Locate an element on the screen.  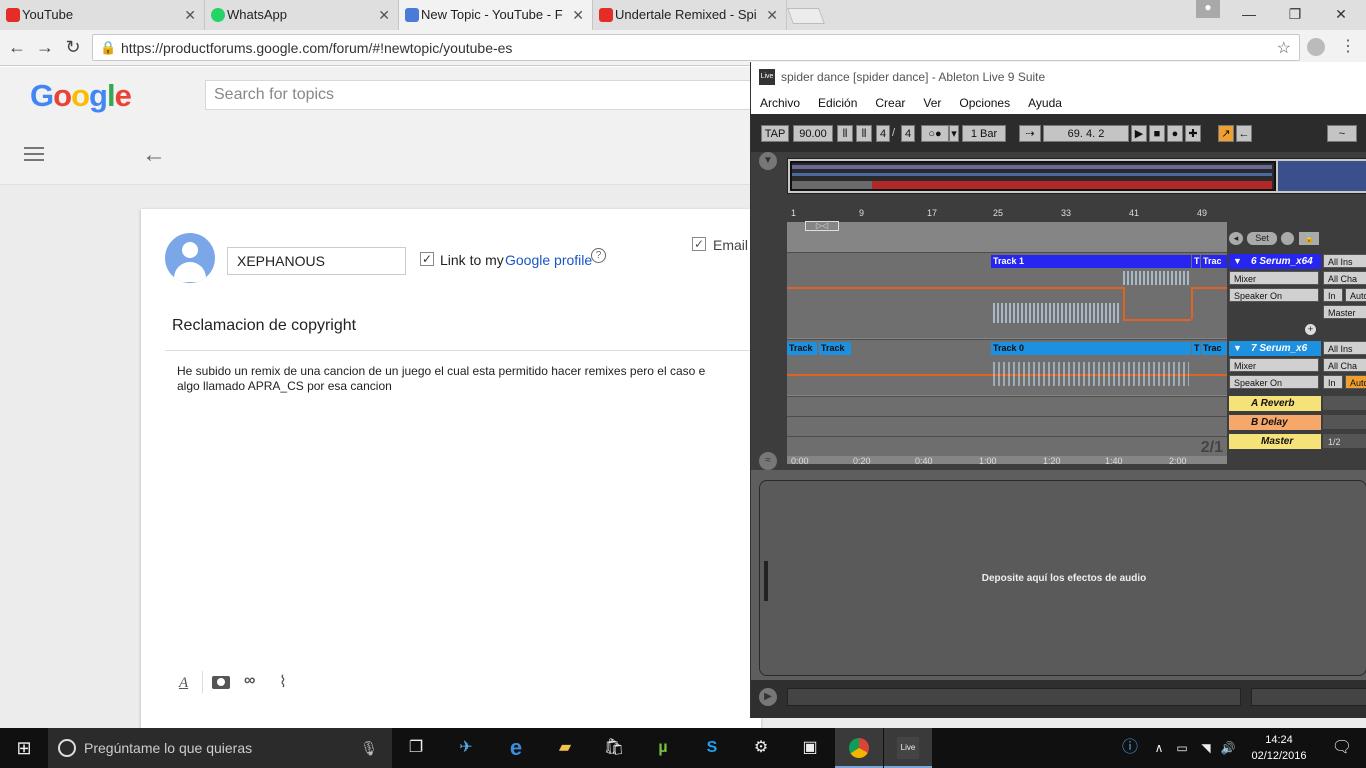
device-view: Deposite aquí los efectos de audio is located at coordinates (1062, 578).